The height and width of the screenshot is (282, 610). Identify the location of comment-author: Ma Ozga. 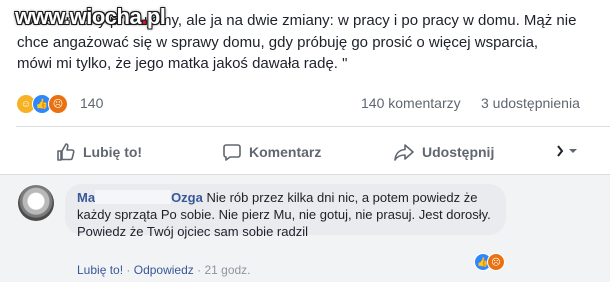
(140, 197).